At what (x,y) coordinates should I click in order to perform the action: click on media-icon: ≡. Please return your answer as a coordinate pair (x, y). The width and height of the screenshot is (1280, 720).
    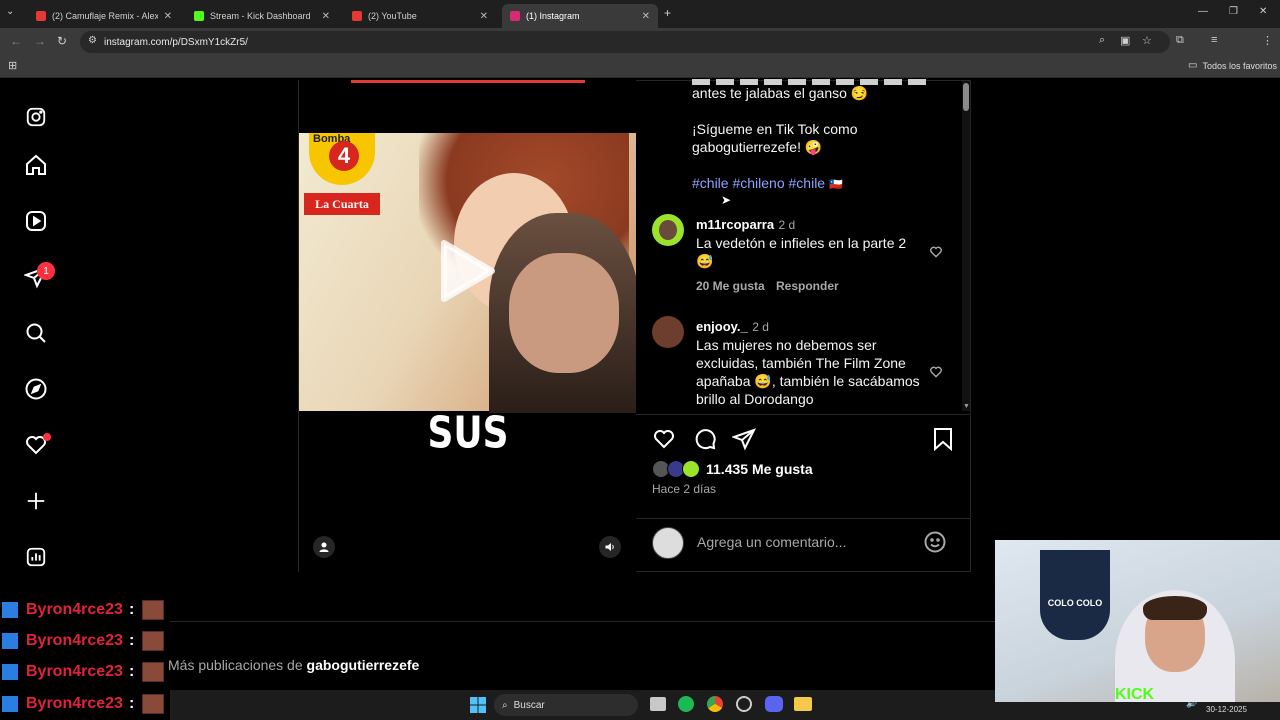
    Looking at the image, I should click on (1214, 40).